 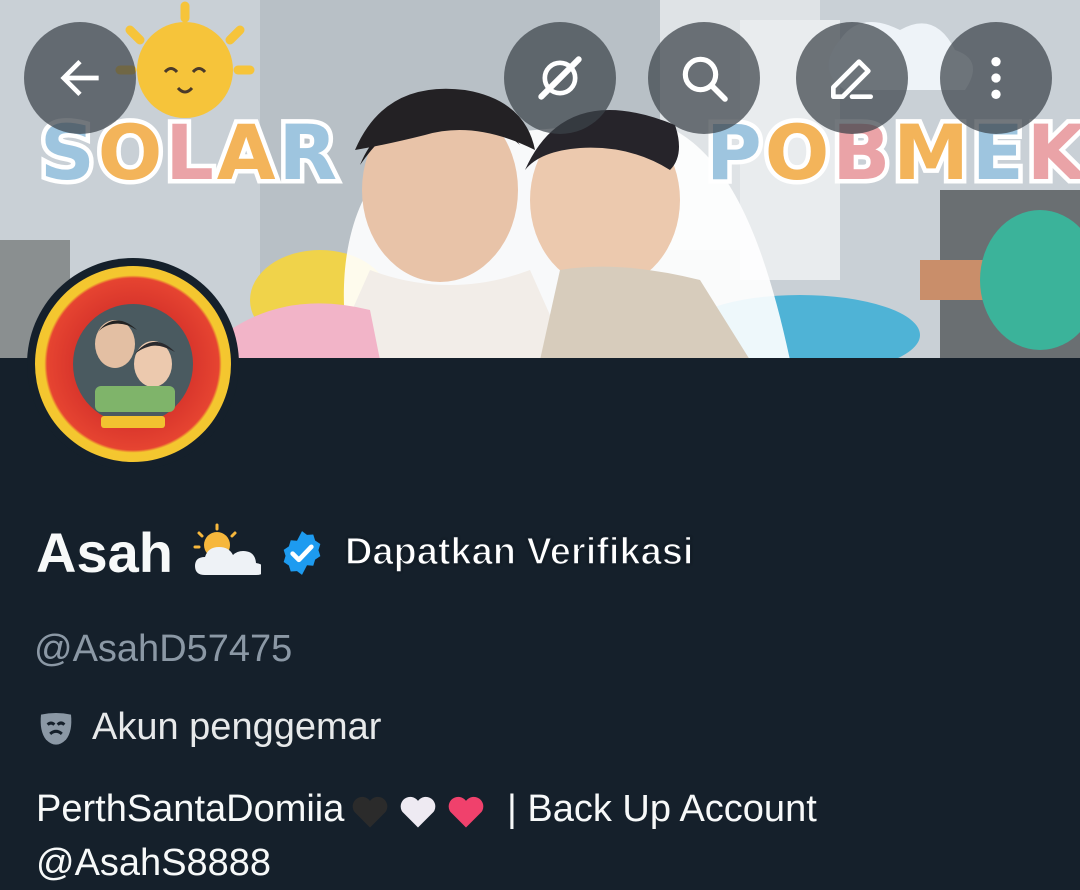 I want to click on more-options-button, so click(x=996, y=78).